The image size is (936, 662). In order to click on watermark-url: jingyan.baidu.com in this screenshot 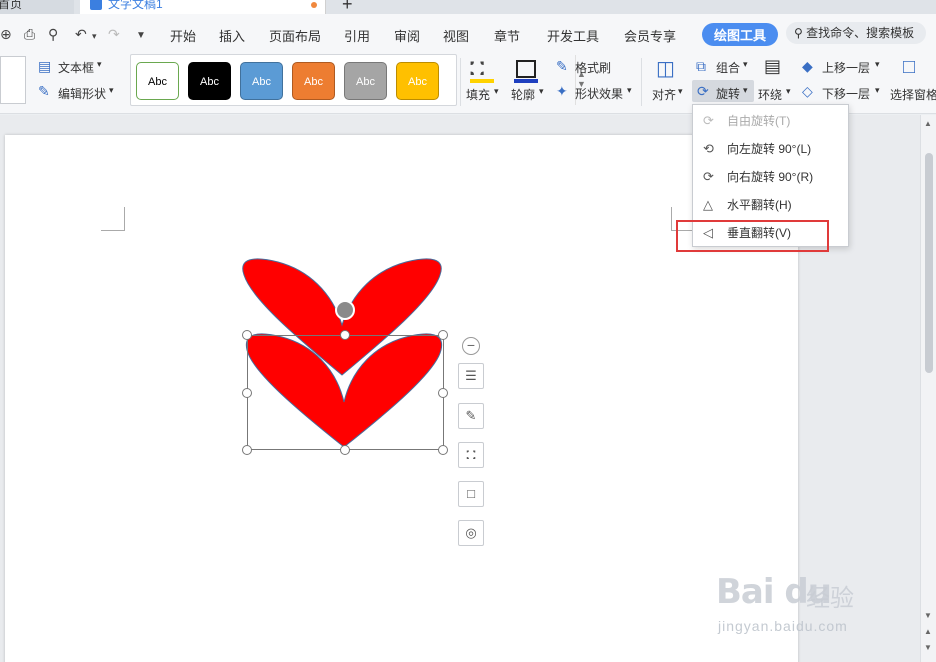, I will do `click(783, 626)`.